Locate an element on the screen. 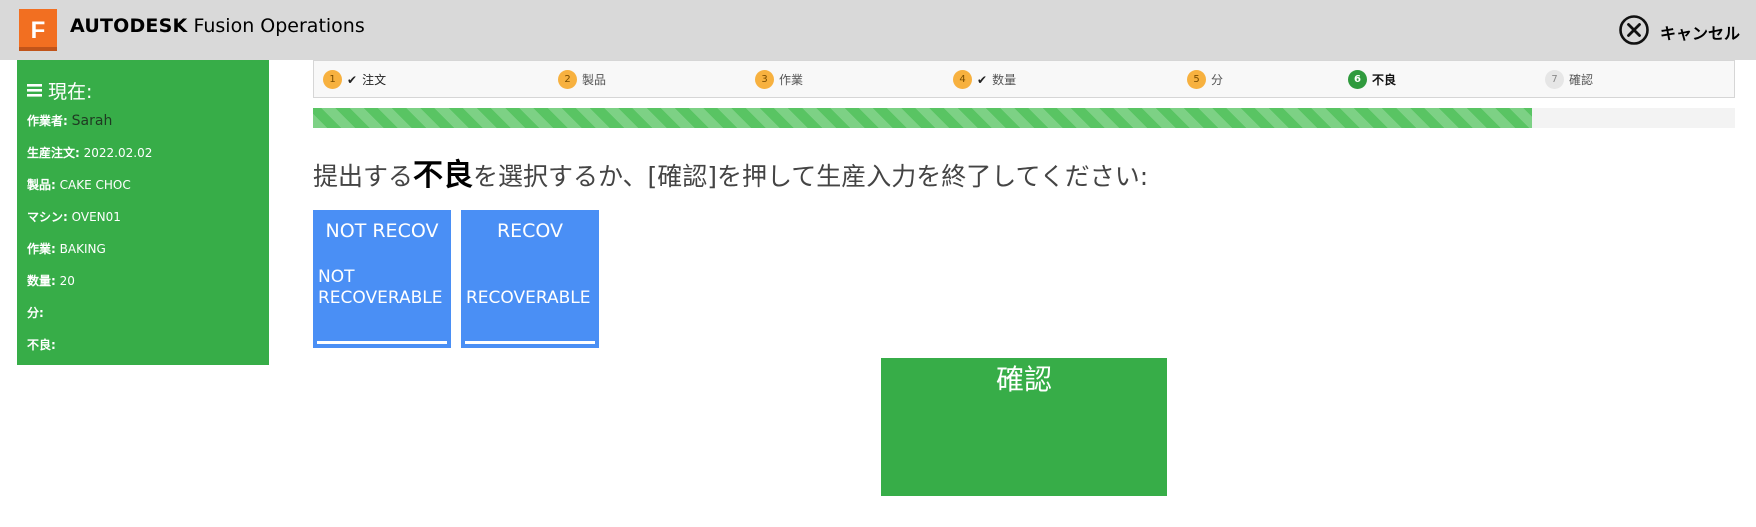 Image resolution: width=1756 pixels, height=527 pixels. wizard-progress-bar is located at coordinates (1024, 118).